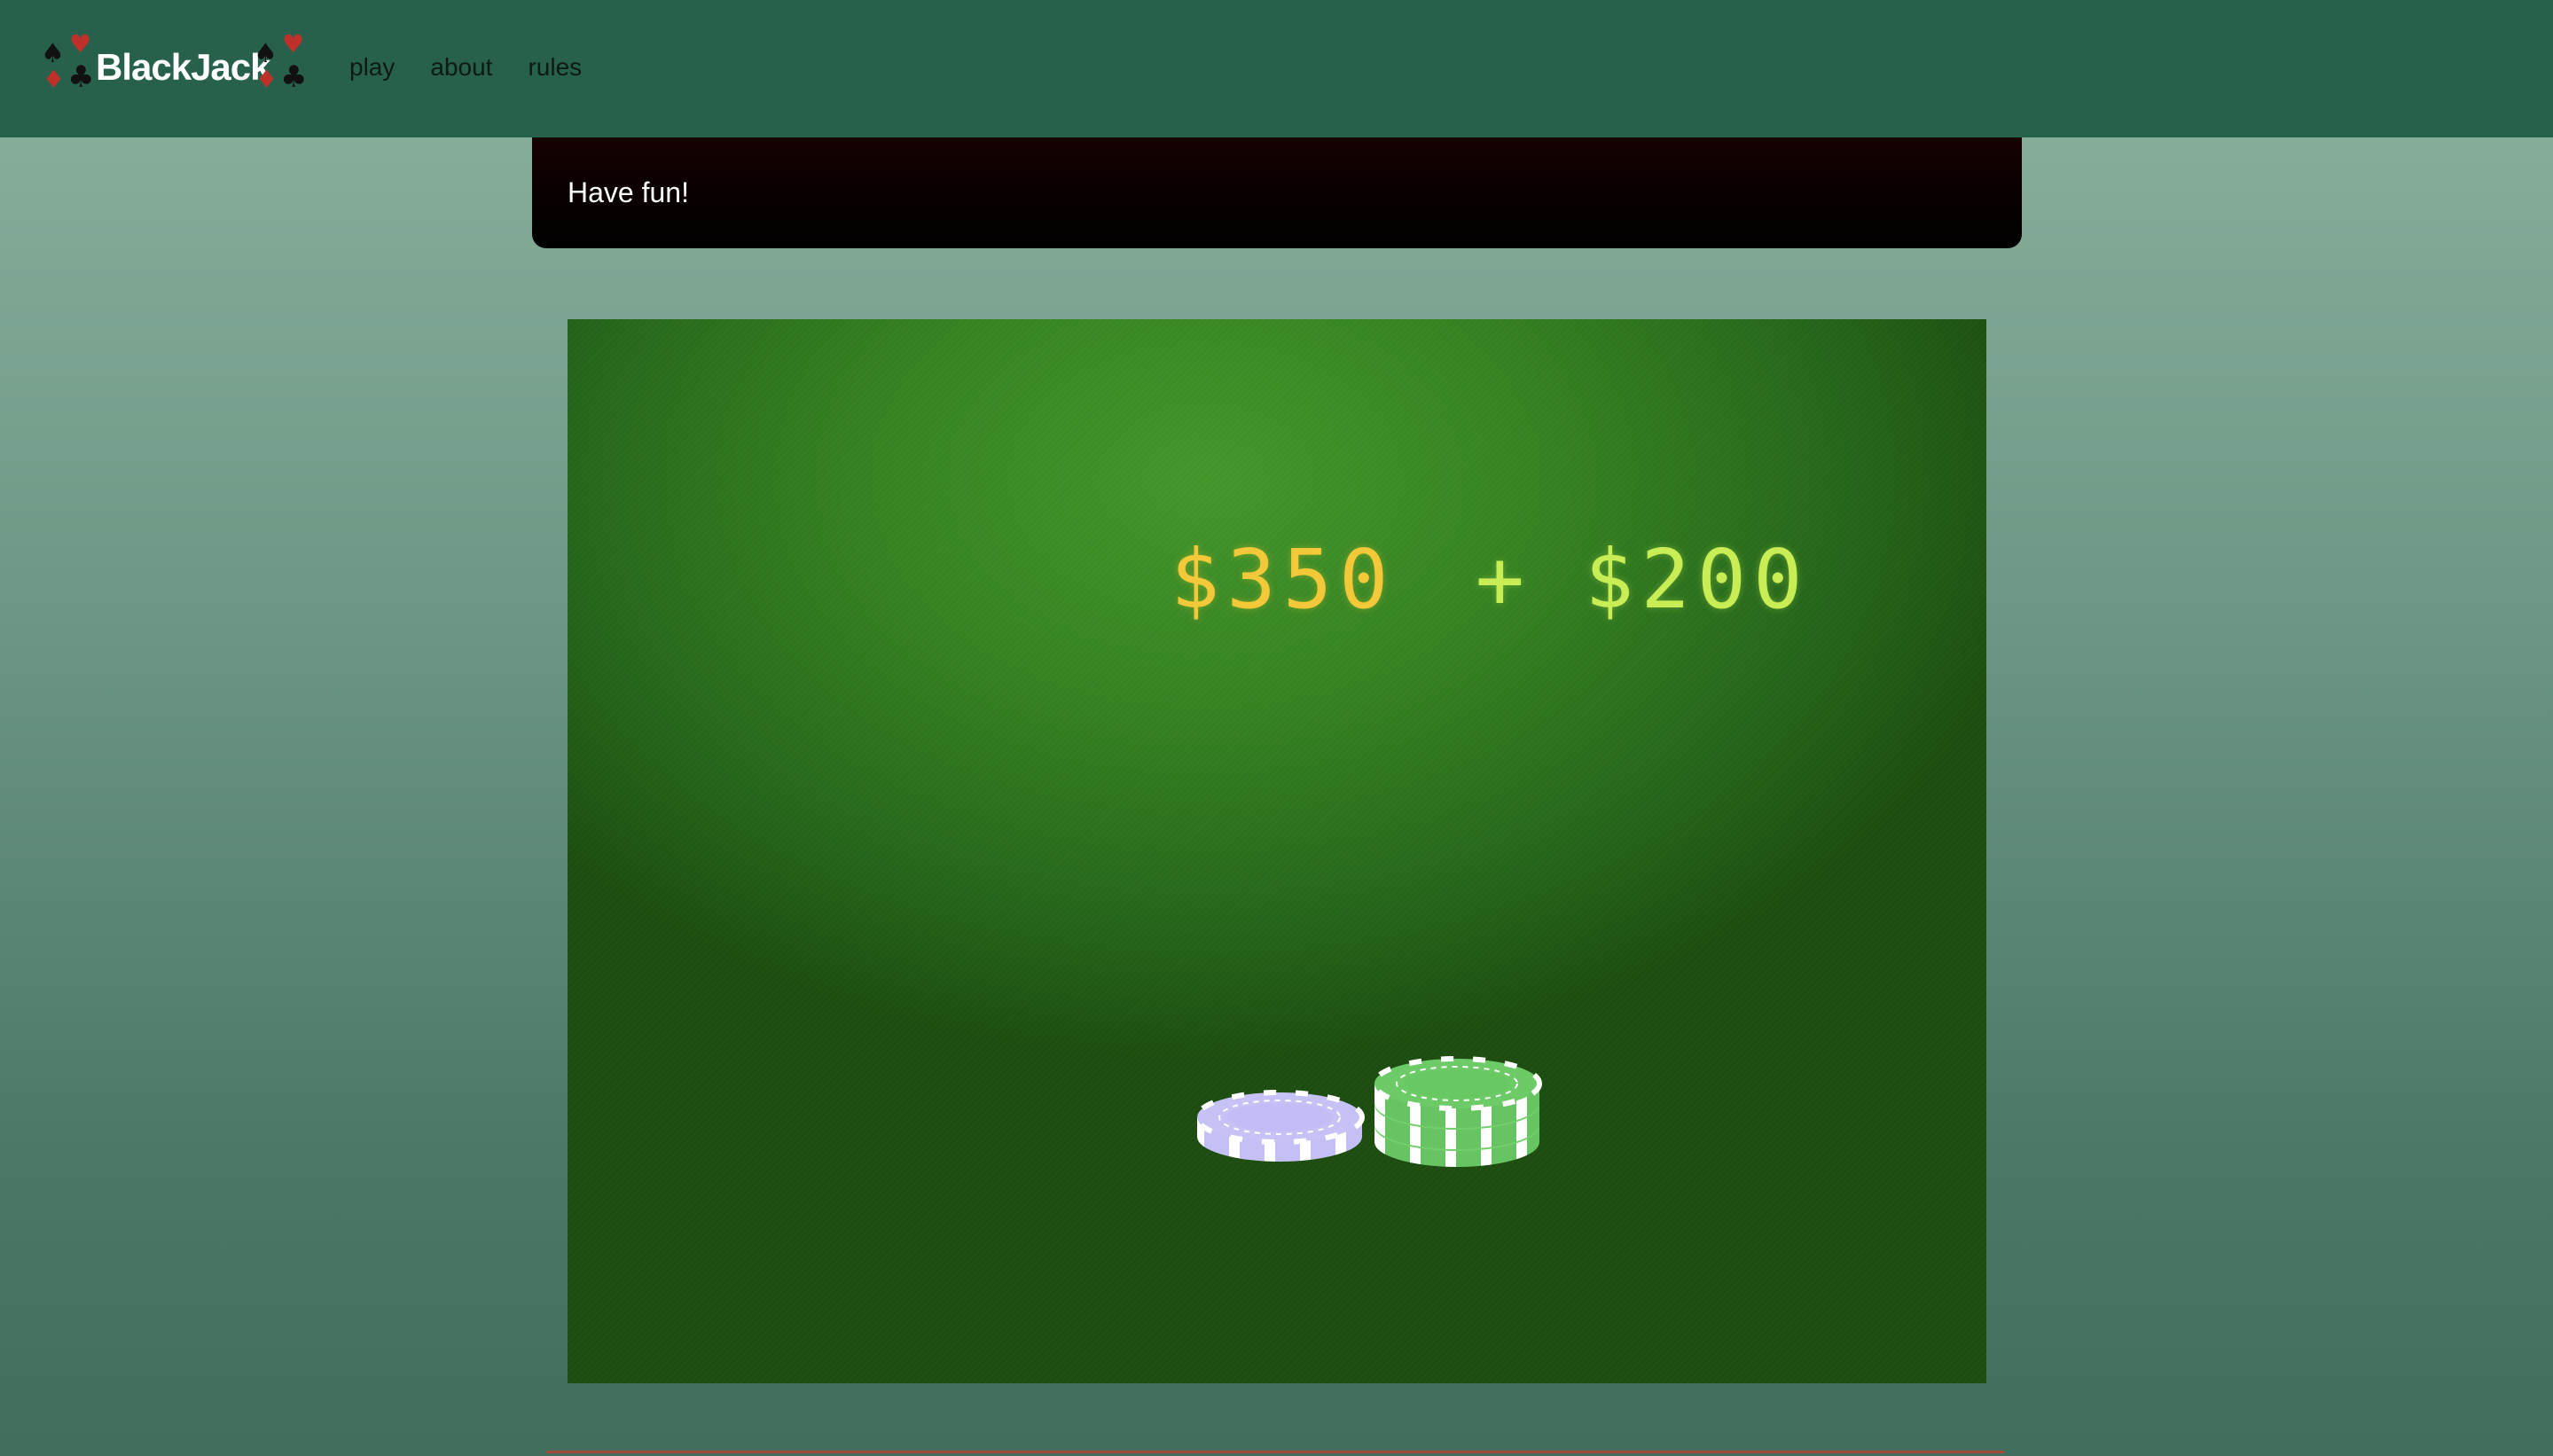 The height and width of the screenshot is (1456, 2553). What do you see at coordinates (372, 67) in the screenshot?
I see `nav-link-play: play` at bounding box center [372, 67].